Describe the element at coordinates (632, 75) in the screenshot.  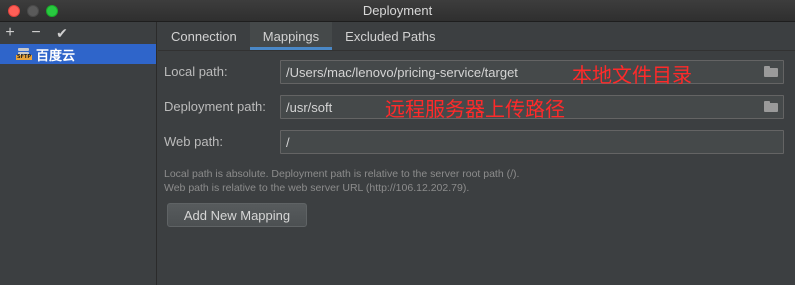
I see `local-path-annotation: 本地文件目录` at that location.